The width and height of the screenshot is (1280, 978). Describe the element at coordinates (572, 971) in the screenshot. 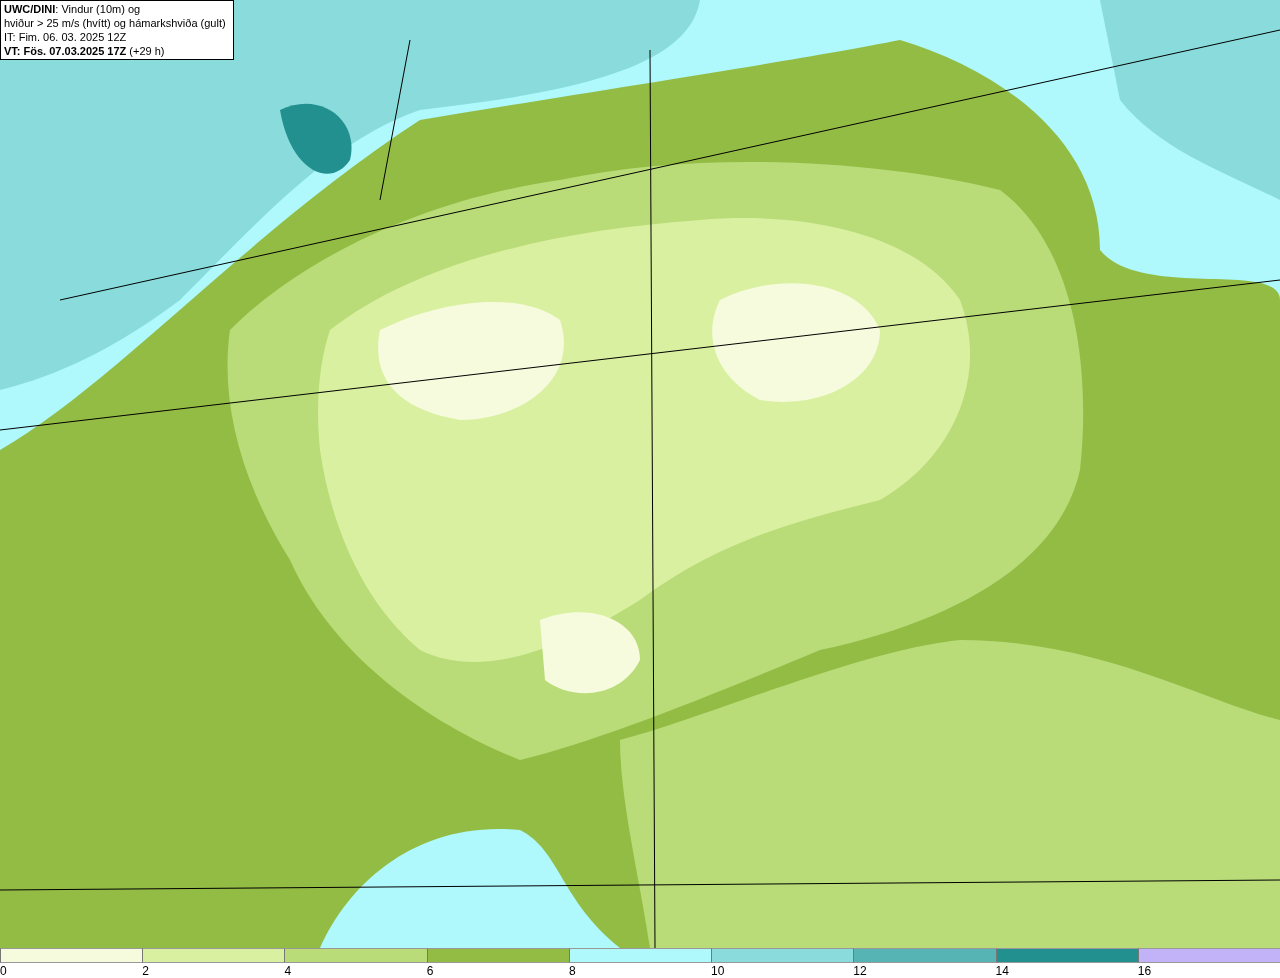

I see `legend-label: 8` at that location.